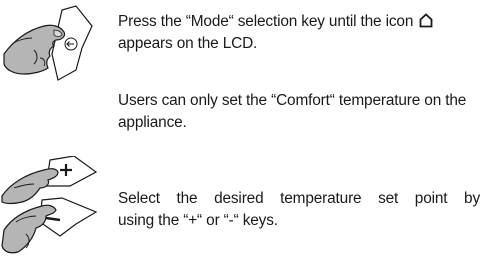 The height and width of the screenshot is (261, 483). Describe the element at coordinates (188, 43) in the screenshot. I see `mode-instruction-text-end: appears on the LCD.` at that location.